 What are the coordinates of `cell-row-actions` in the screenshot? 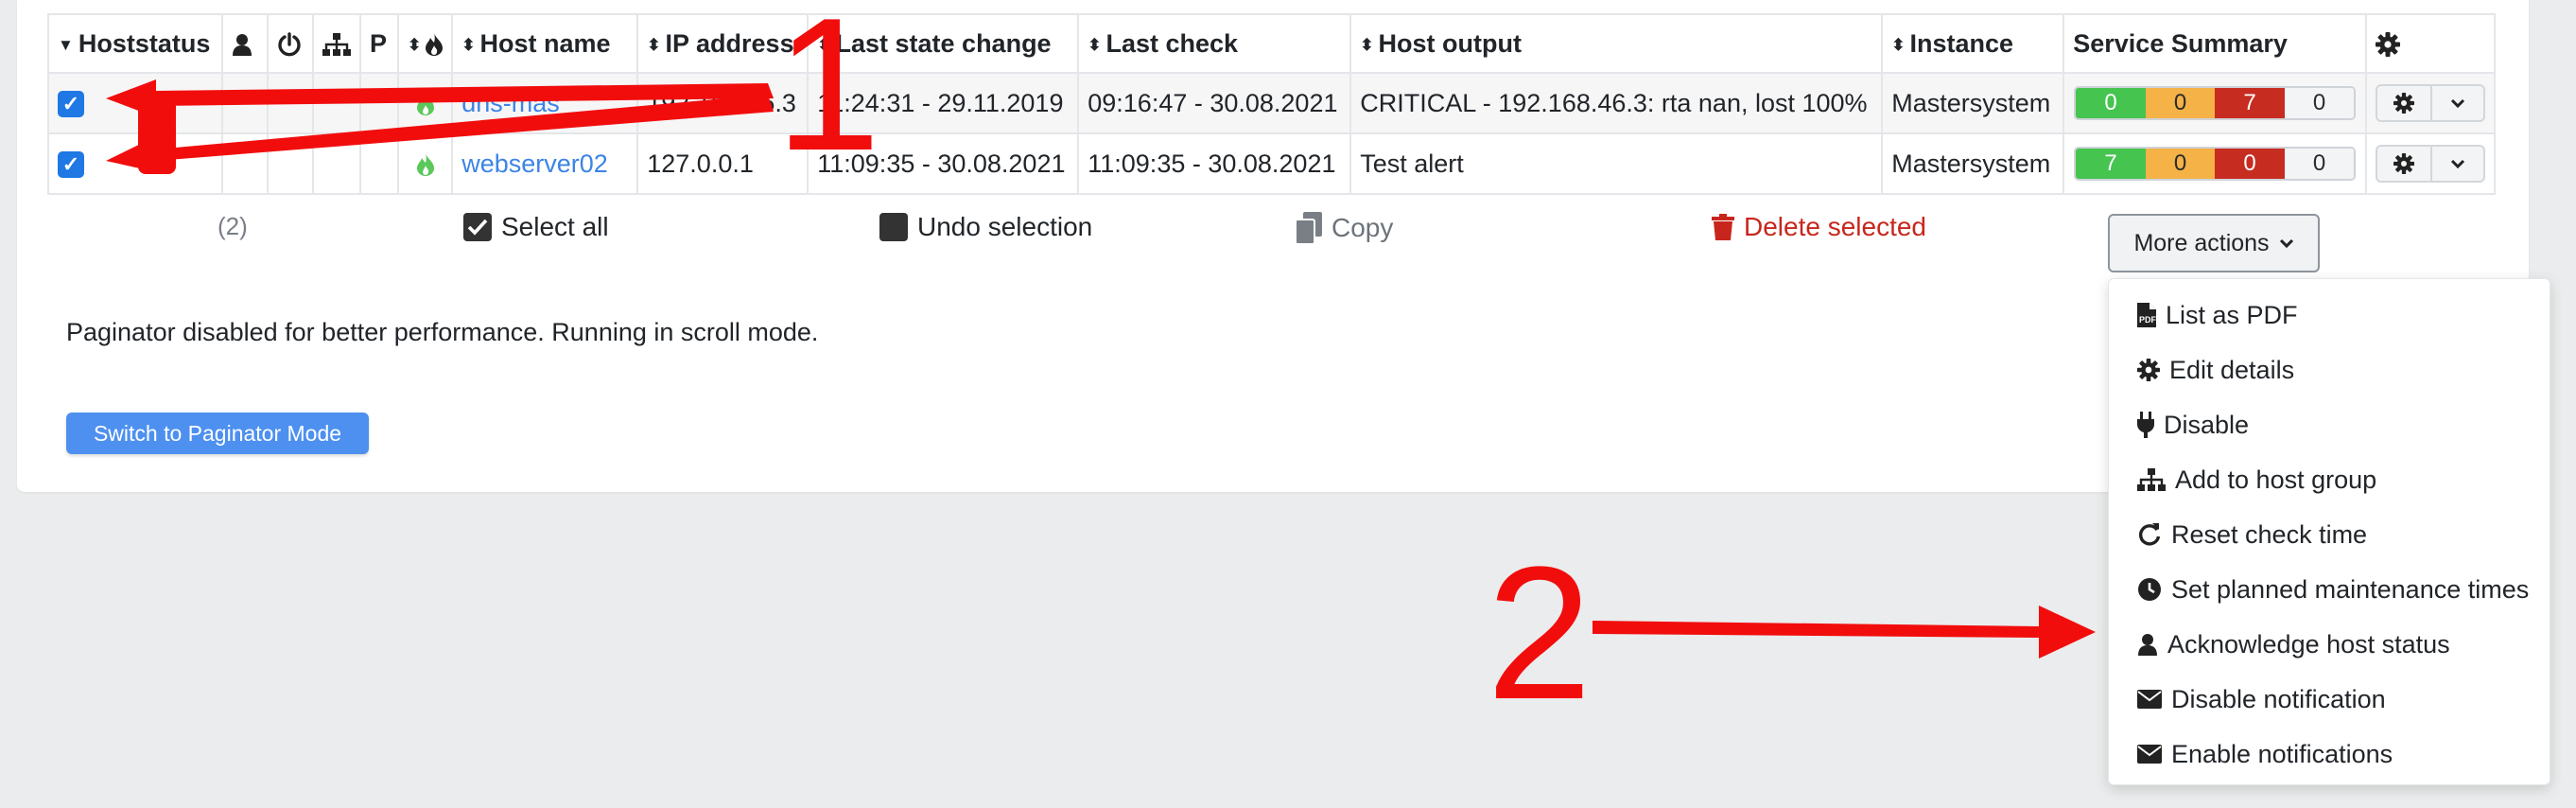 It's located at (2431, 103).